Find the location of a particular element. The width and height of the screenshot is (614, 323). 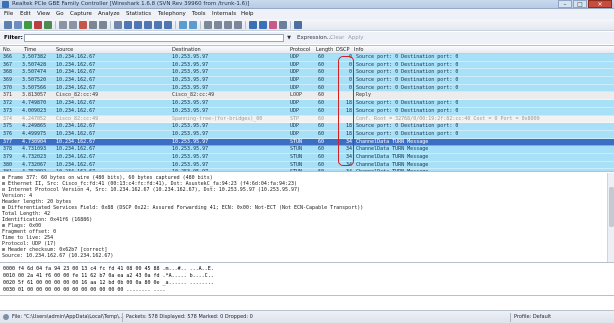

preferences-icon is located at coordinates (283, 25).